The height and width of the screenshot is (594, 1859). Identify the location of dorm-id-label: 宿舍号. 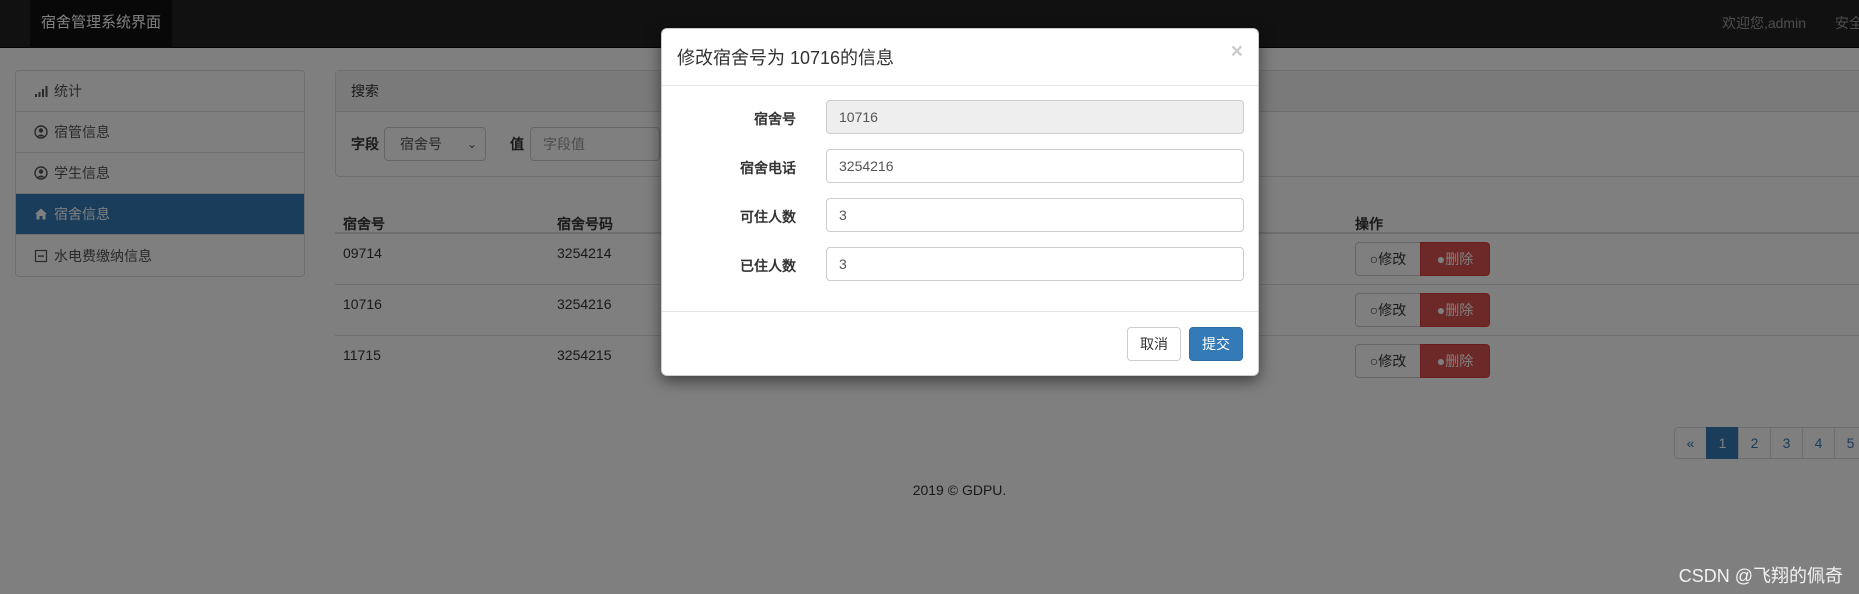
(775, 119).